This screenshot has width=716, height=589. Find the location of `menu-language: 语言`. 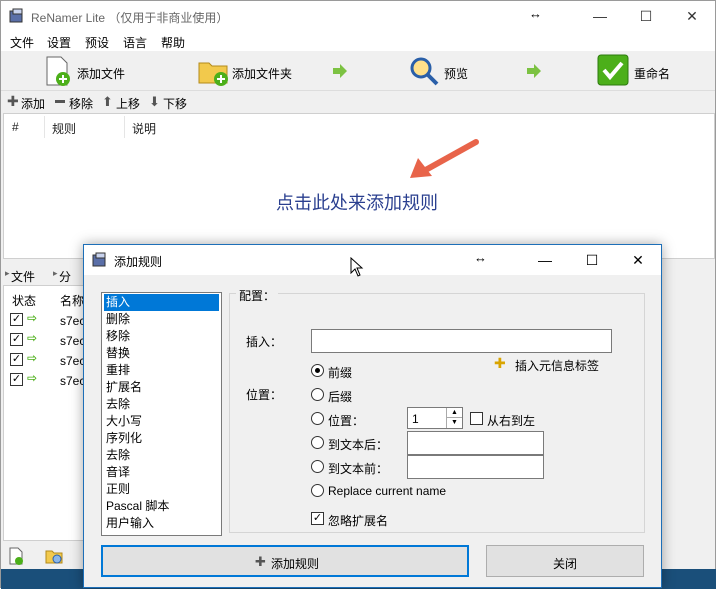

menu-language: 语言 is located at coordinates (135, 42).